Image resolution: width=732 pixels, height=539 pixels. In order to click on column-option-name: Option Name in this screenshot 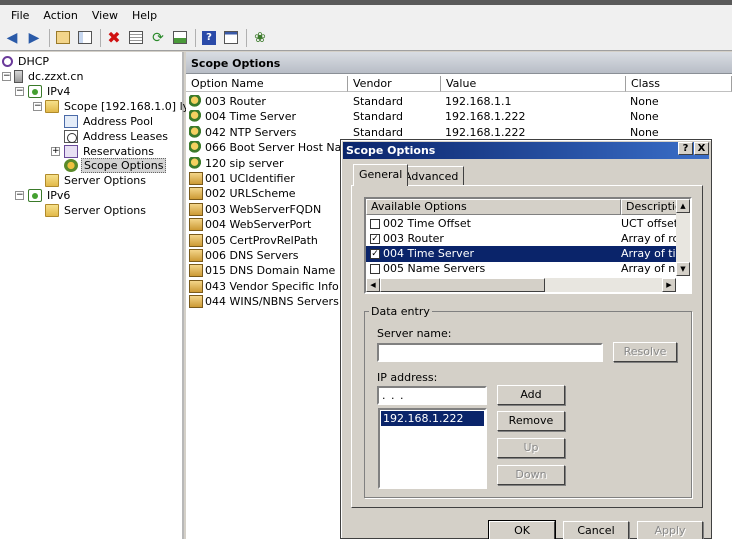, I will do `click(267, 84)`.